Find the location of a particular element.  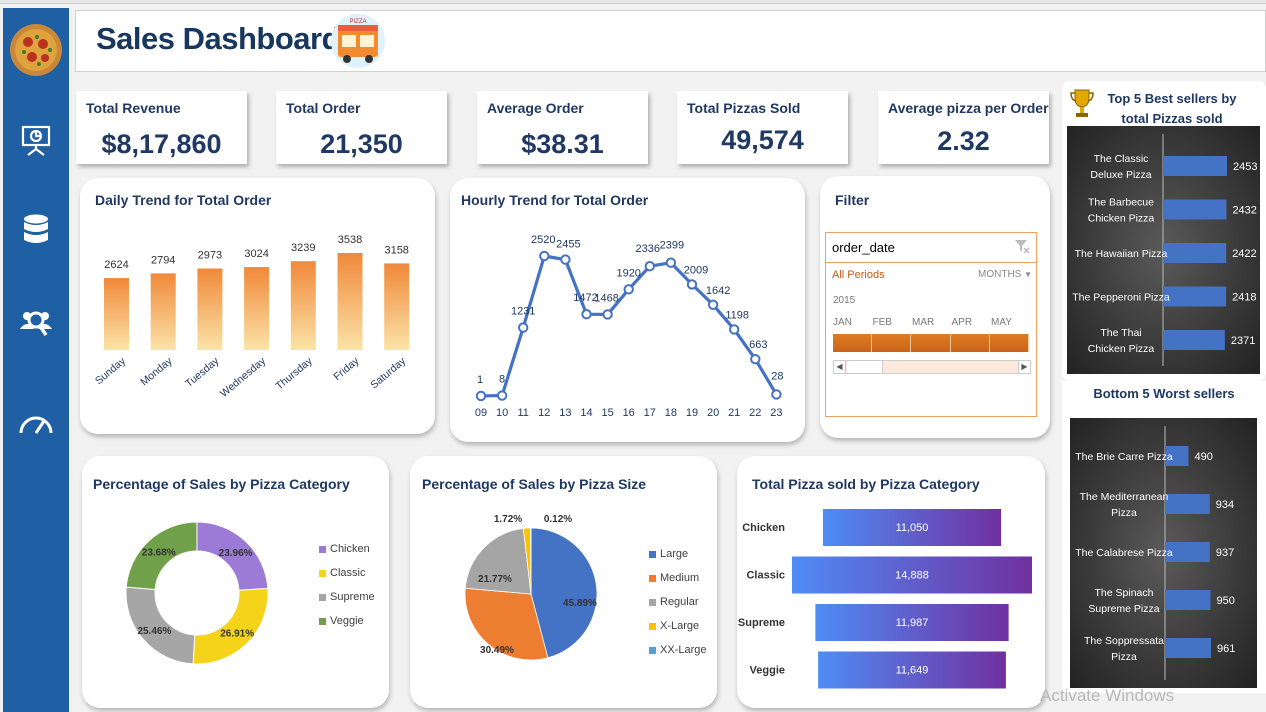

data-label: 28 is located at coordinates (777, 376).